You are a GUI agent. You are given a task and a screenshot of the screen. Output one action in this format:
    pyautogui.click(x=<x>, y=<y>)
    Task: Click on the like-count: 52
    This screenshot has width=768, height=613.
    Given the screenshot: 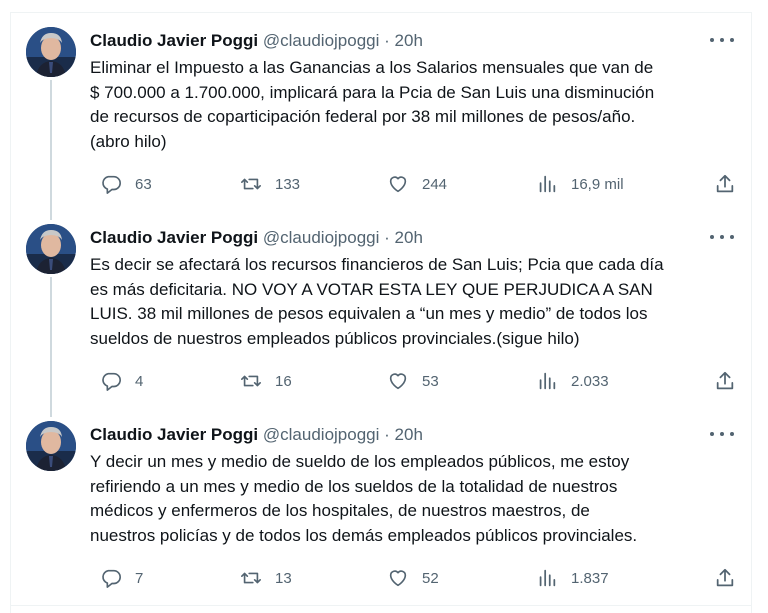 What is the action you would take?
    pyautogui.click(x=430, y=578)
    